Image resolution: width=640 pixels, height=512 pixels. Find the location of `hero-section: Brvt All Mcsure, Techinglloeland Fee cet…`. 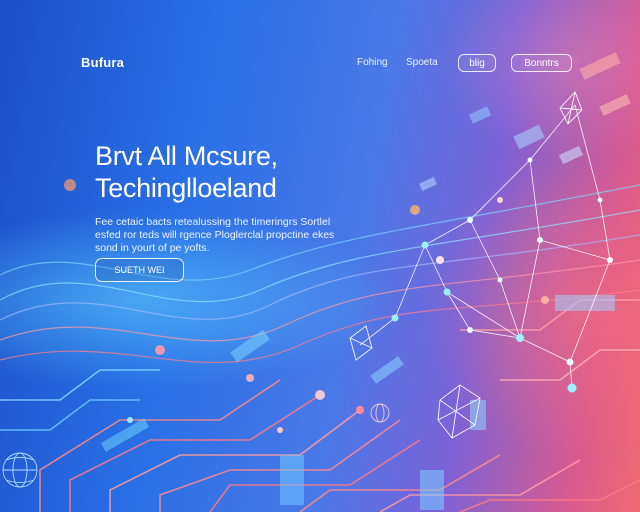

hero-section: Brvt All Mcsure, Techinglloeland Fee cet… is located at coordinates (235, 197).